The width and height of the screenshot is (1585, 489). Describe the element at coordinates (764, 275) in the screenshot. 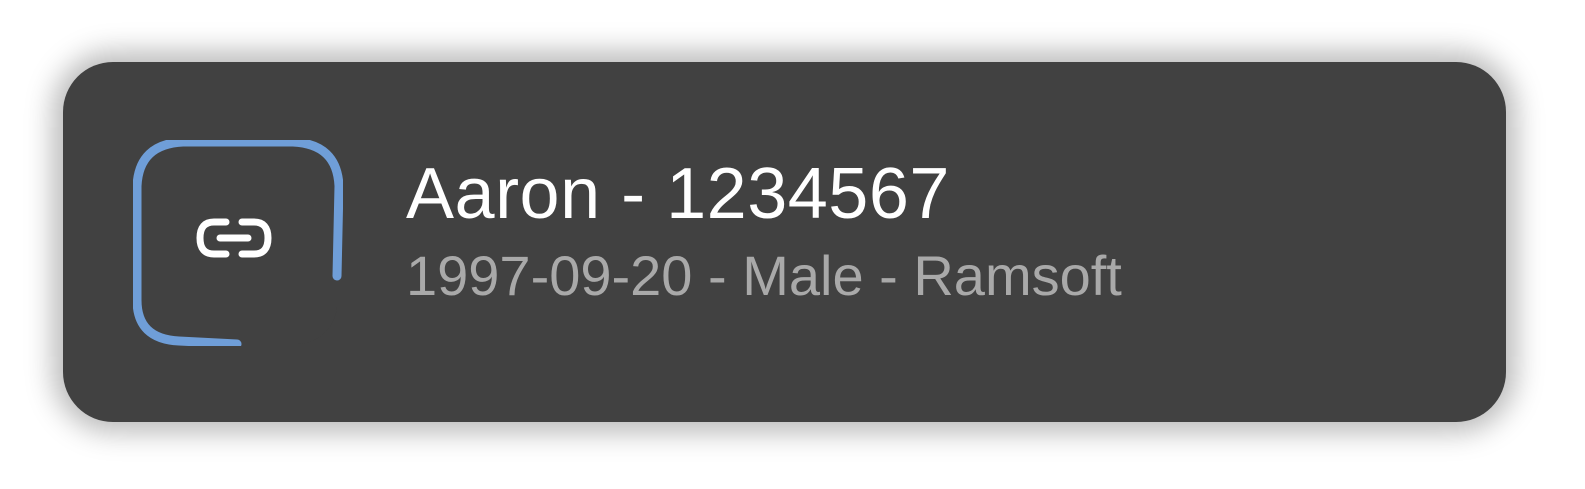

I see `patient-subtitle: 1997-09-20 - Male - Ramsoft` at that location.